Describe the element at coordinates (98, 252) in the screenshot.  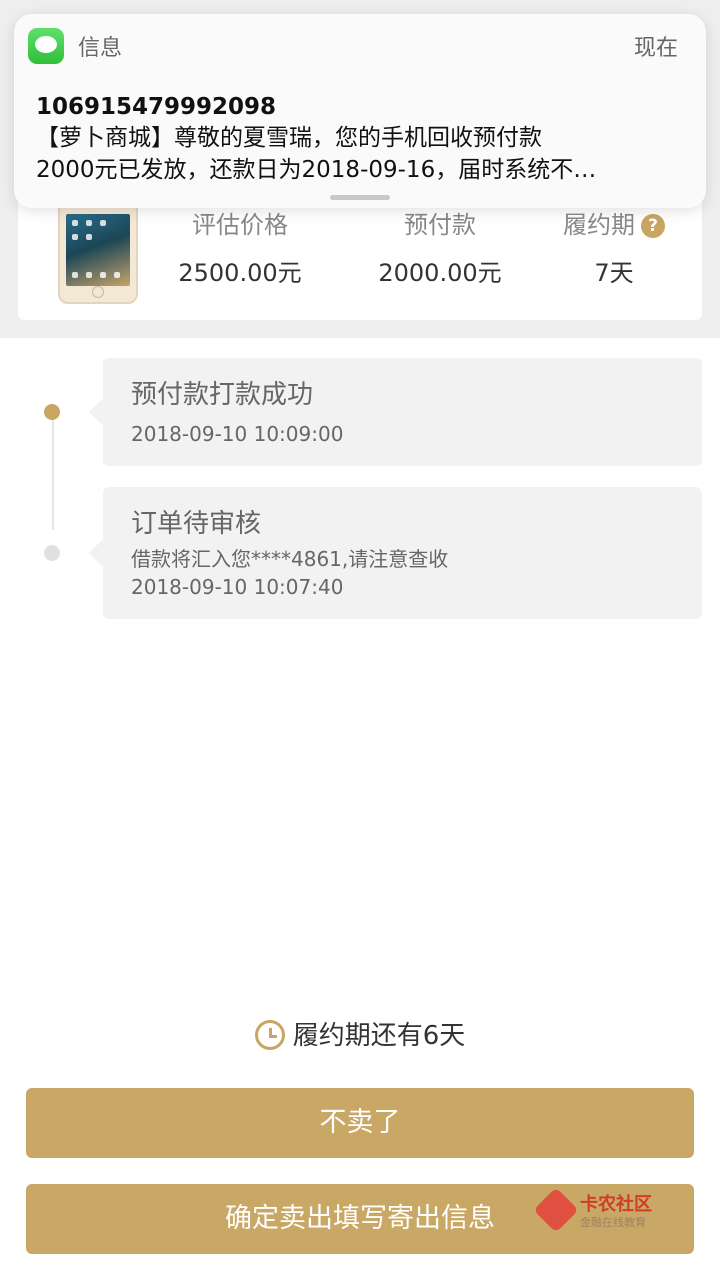
I see `iphone-image` at that location.